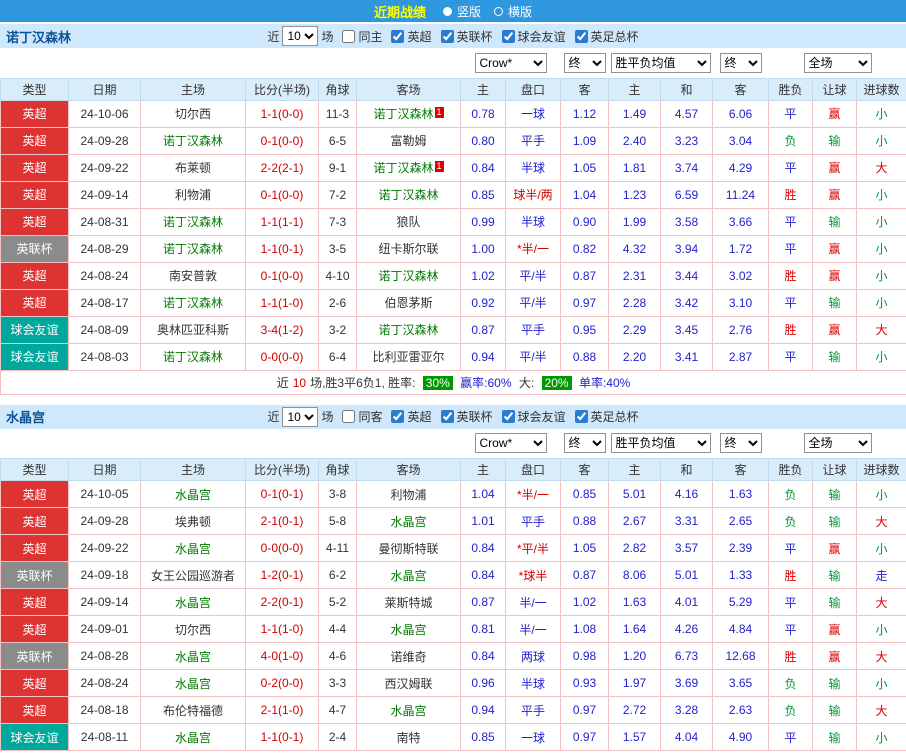 Image resolution: width=906 pixels, height=754 pixels. I want to click on odds-home-cell: 1.02, so click(483, 275).